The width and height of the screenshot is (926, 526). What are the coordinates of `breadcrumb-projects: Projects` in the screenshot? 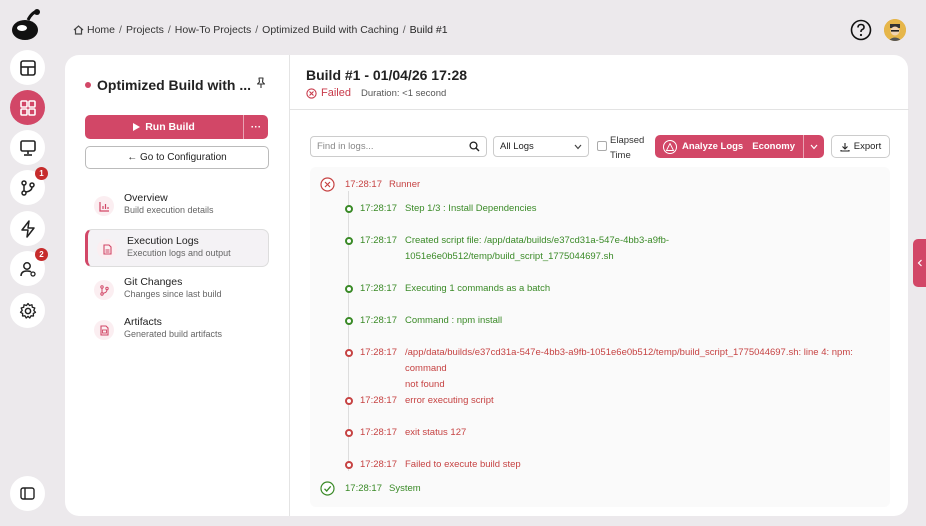 It's located at (145, 30).